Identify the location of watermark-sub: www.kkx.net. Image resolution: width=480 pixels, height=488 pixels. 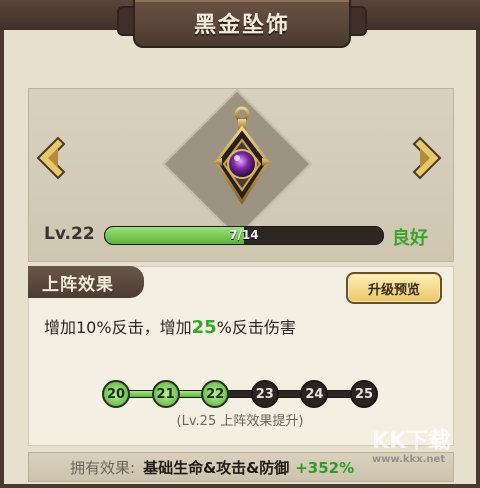
(409, 459).